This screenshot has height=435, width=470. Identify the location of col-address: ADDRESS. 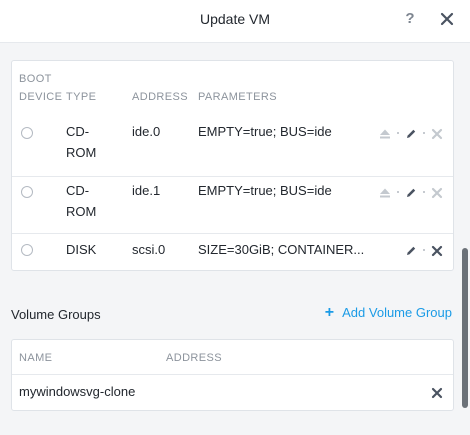
(160, 97).